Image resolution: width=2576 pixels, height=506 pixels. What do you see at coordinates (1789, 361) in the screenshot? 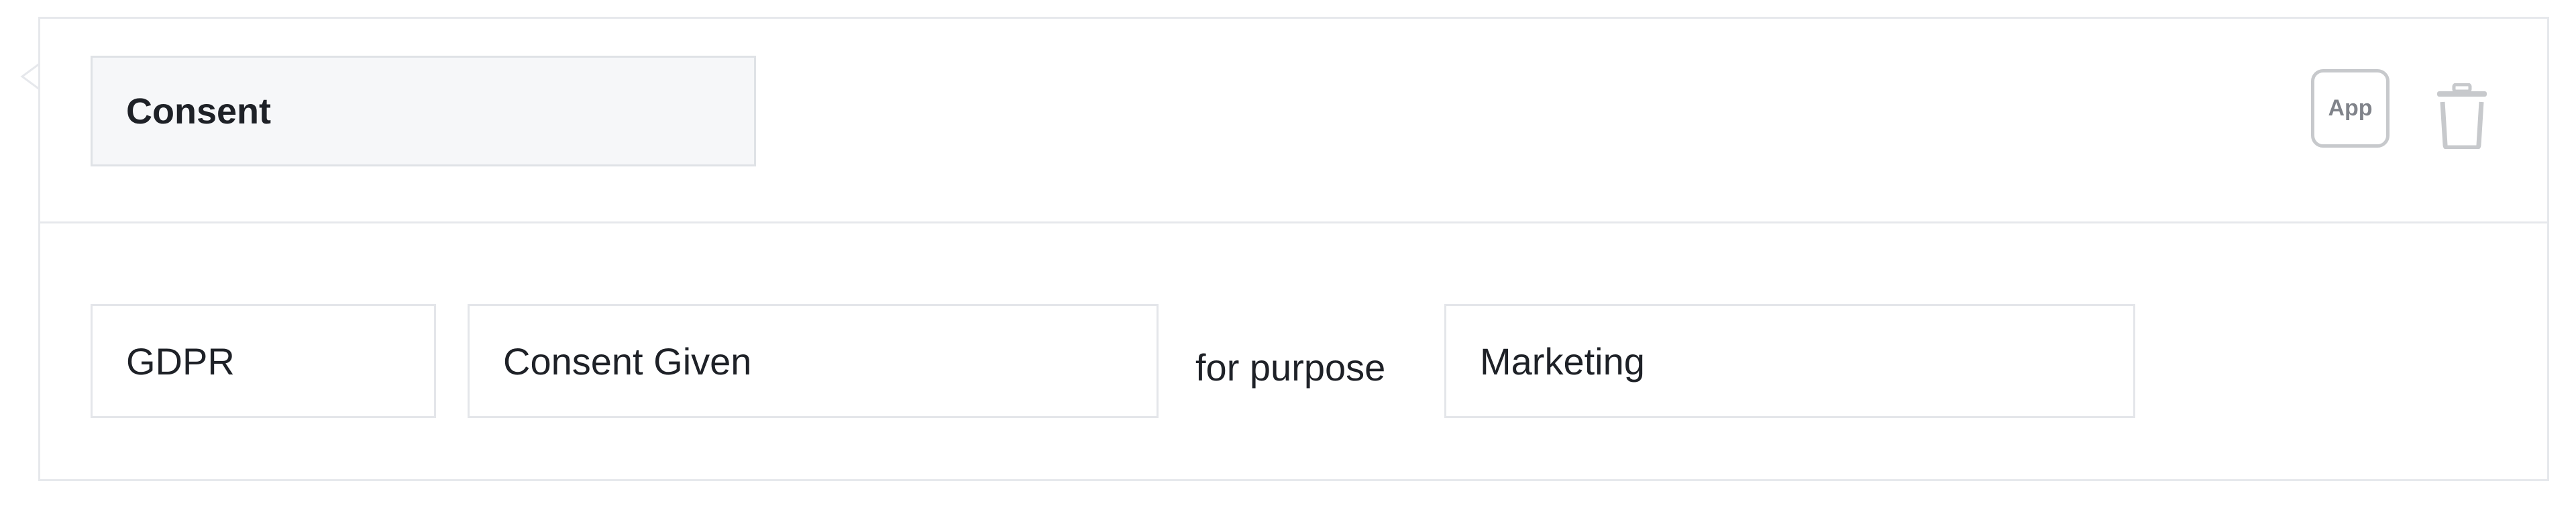
I see `purpose-select: Marketing` at bounding box center [1789, 361].